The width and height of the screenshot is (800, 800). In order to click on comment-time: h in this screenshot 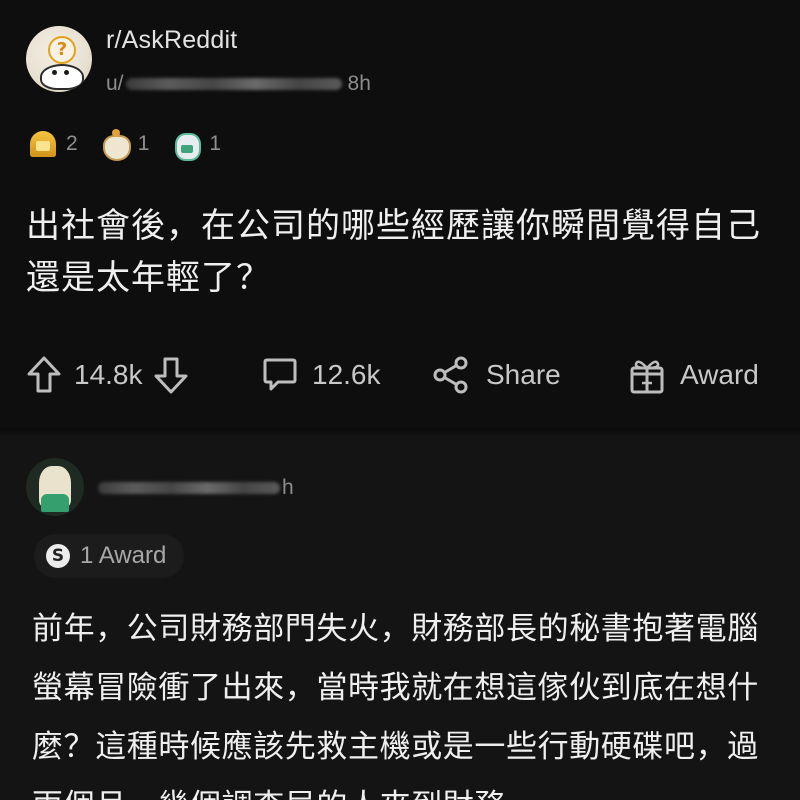, I will do `click(288, 487)`.